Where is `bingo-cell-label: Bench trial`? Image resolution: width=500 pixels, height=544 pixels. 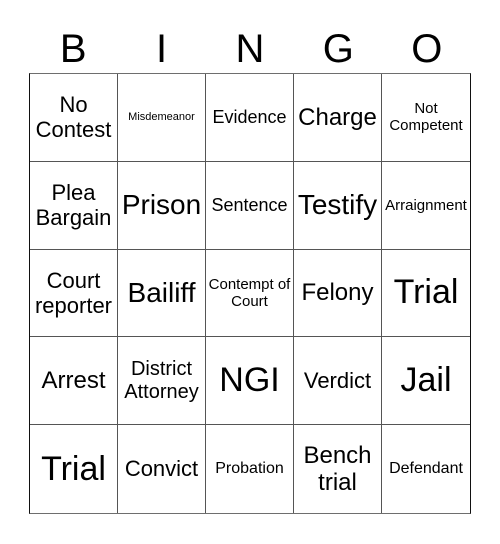
bingo-cell-label: Bench trial is located at coordinates (337, 469).